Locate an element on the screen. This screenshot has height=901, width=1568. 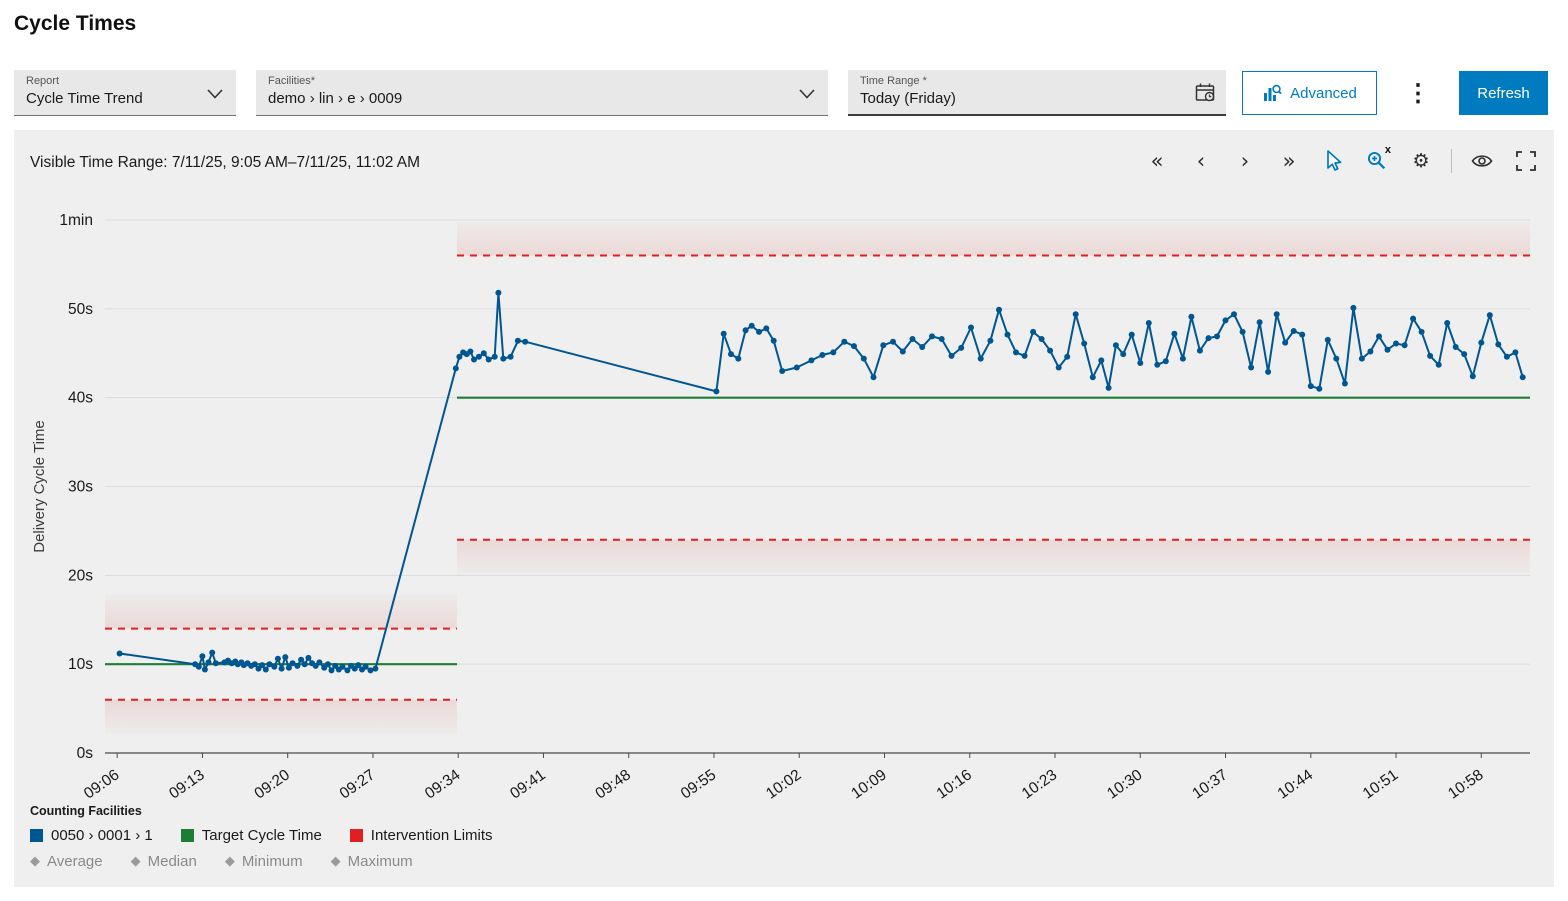
calendar-clock-icon is located at coordinates (1205, 93).